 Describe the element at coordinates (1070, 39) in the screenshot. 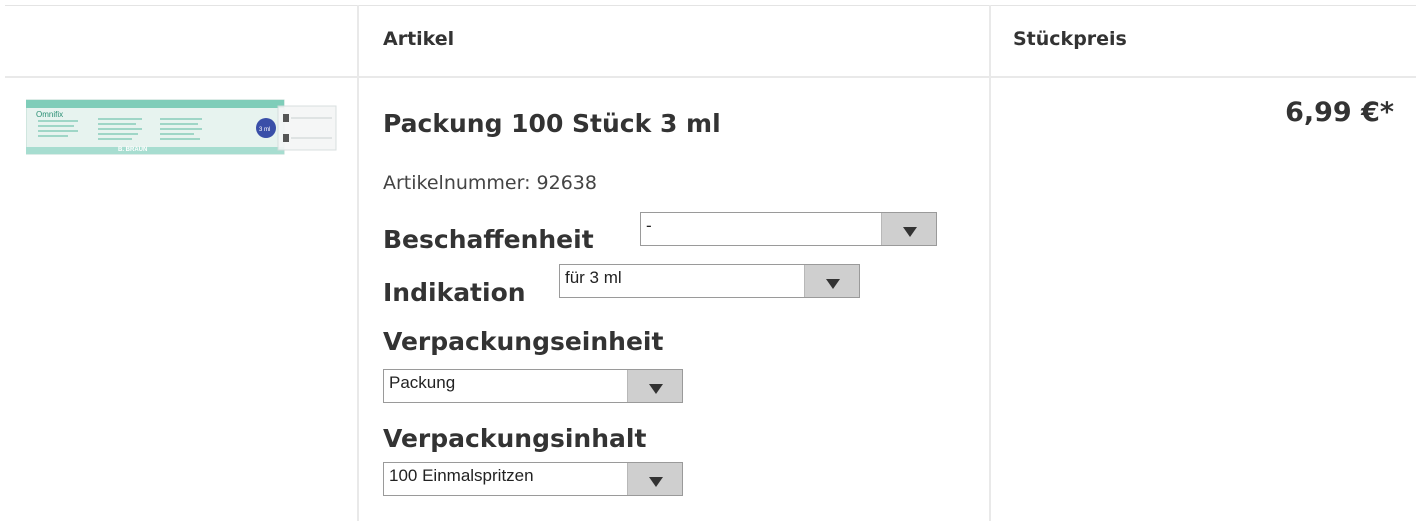

I see `header-stueckpreis: Stückpreis` at that location.